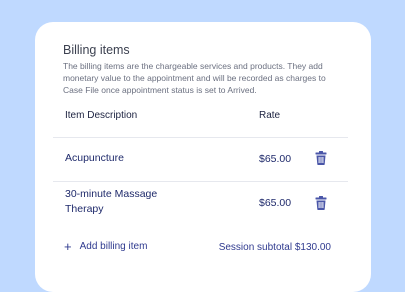 The image size is (405, 292). I want to click on billing-title: Billing items, so click(96, 50).